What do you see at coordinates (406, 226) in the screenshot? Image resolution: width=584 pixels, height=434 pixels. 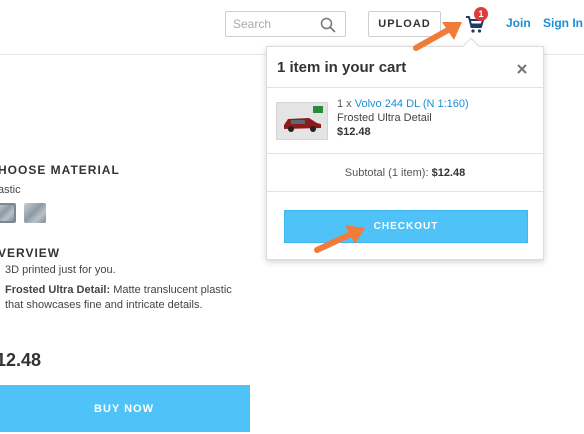 I see `checkout-button: CHECKOUT` at bounding box center [406, 226].